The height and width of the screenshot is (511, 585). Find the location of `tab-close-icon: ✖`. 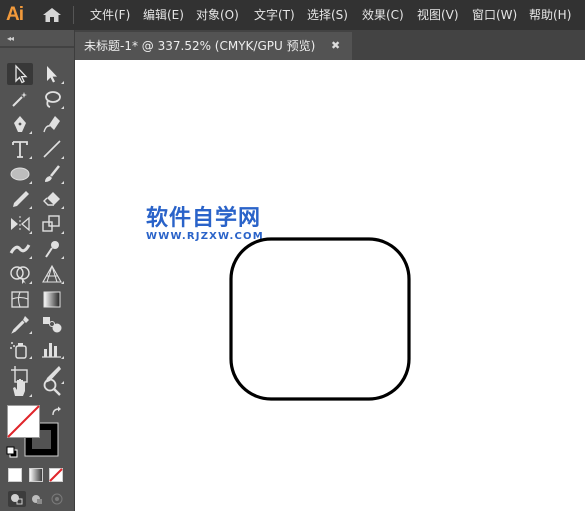

tab-close-icon: ✖ is located at coordinates (335, 46).